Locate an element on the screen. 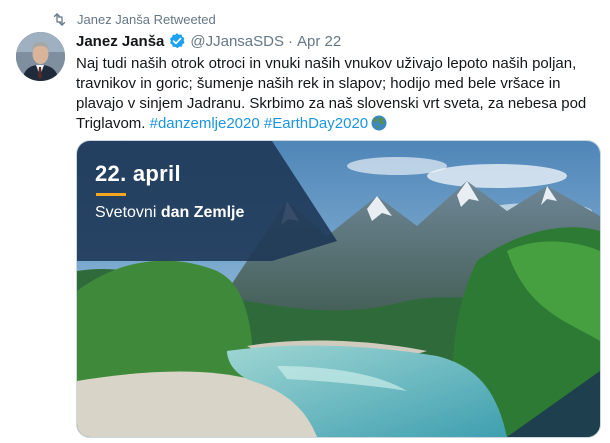 This screenshot has width=610, height=443. image-overlay: 22. april Svetovni dan Zemlje is located at coordinates (169, 191).